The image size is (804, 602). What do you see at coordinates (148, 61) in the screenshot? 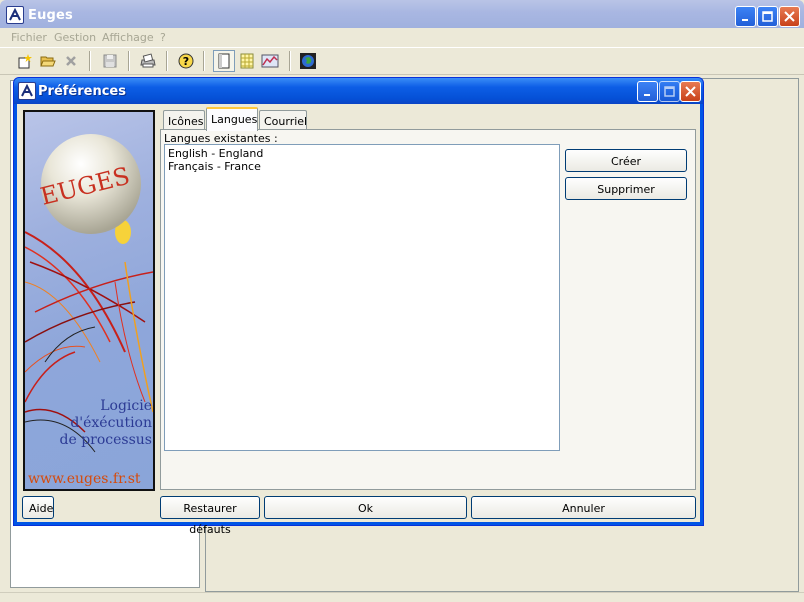
I see `print-icon` at bounding box center [148, 61].